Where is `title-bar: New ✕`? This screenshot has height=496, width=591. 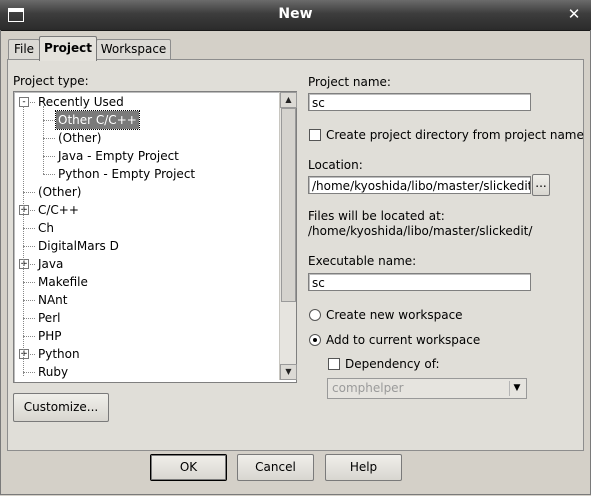
title-bar: New ✕ is located at coordinates (295, 15).